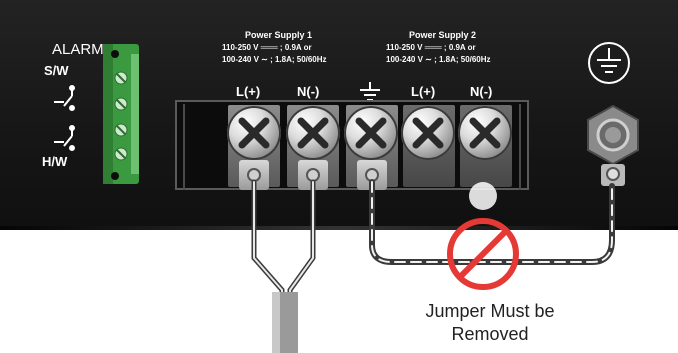 This screenshot has height=353, width=678. I want to click on prohibited-icon, so click(483, 254).